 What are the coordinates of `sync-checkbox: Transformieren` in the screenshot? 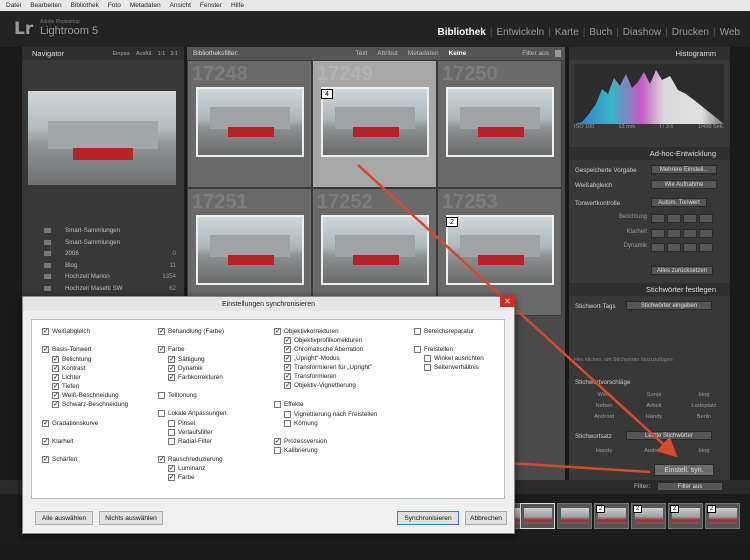 It's located at (310, 376).